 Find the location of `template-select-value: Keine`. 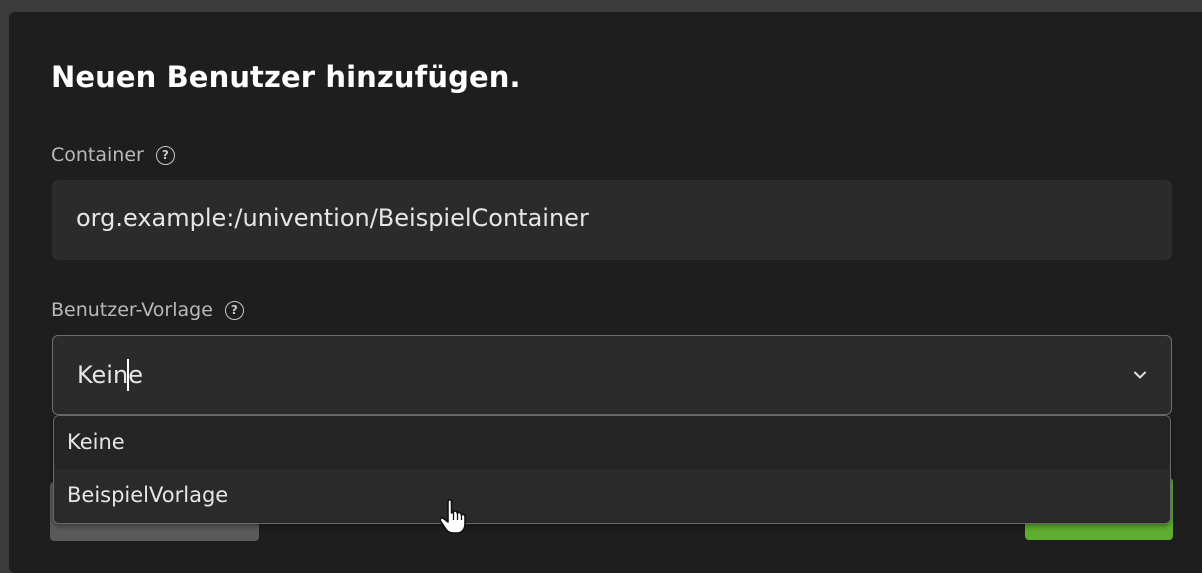

template-select-value: Keine is located at coordinates (110, 375).